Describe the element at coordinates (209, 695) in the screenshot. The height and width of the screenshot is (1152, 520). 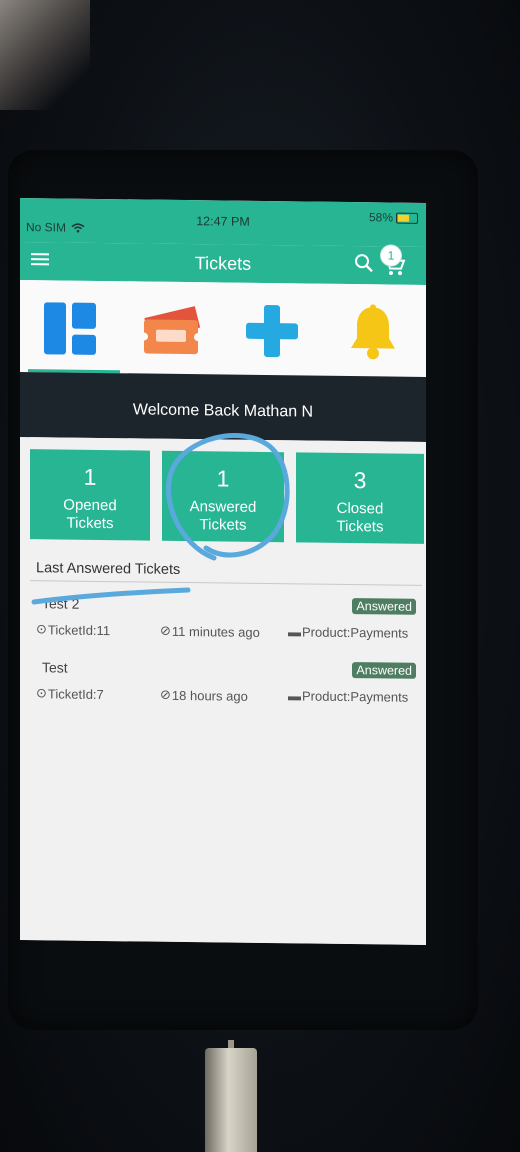
I see `ticket-time-text: 18 hours ago` at that location.